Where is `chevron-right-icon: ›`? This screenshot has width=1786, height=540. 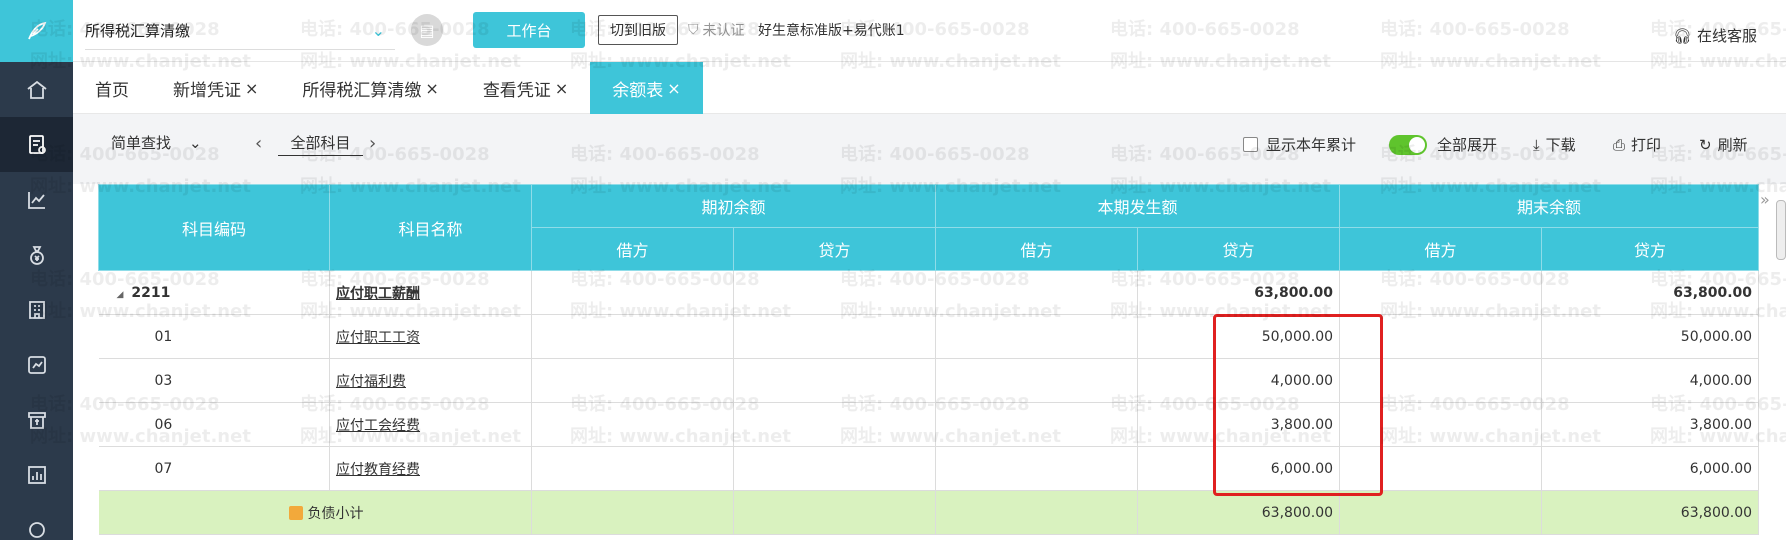
chevron-right-icon: › is located at coordinates (372, 143).